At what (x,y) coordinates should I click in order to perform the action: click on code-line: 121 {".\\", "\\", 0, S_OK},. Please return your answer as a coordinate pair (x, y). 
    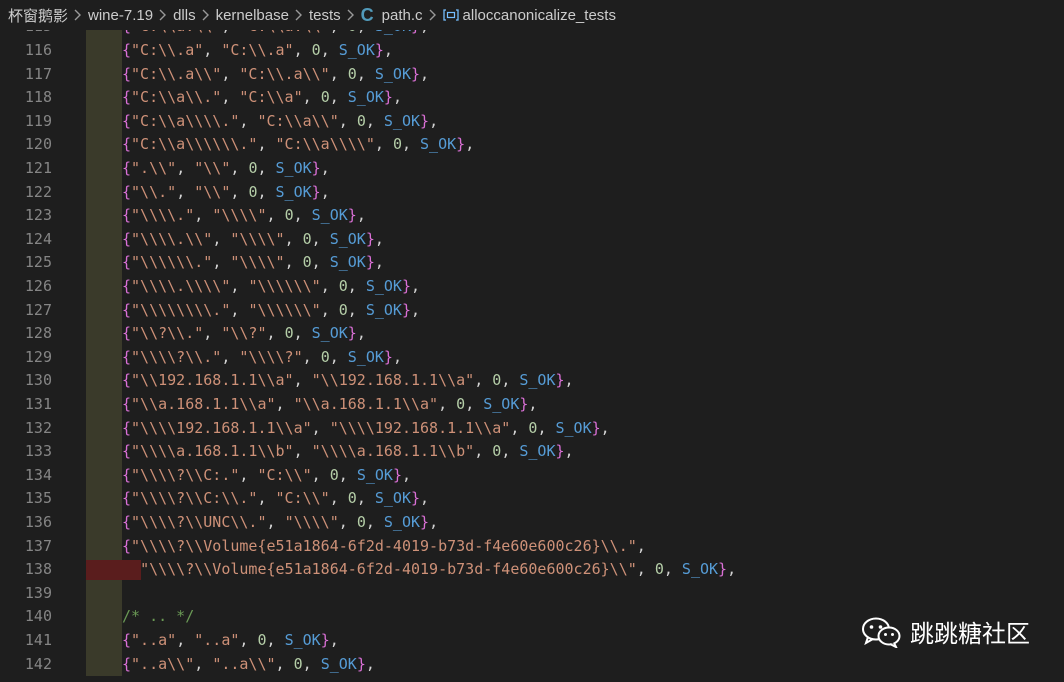
    Looking at the image, I should click on (532, 169).